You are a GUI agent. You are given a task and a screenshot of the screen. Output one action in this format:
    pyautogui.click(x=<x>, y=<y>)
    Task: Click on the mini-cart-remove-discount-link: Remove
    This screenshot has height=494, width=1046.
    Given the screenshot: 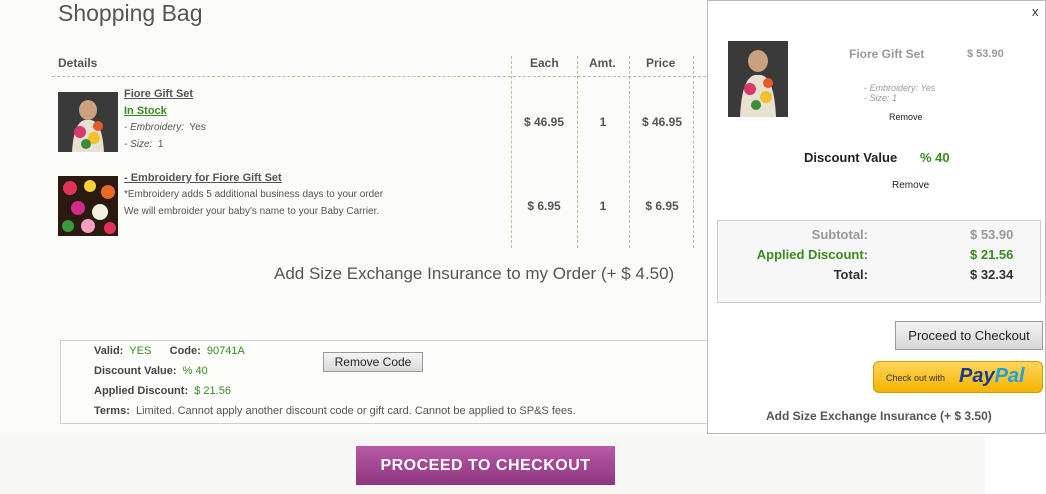 What is the action you would take?
    pyautogui.click(x=910, y=185)
    